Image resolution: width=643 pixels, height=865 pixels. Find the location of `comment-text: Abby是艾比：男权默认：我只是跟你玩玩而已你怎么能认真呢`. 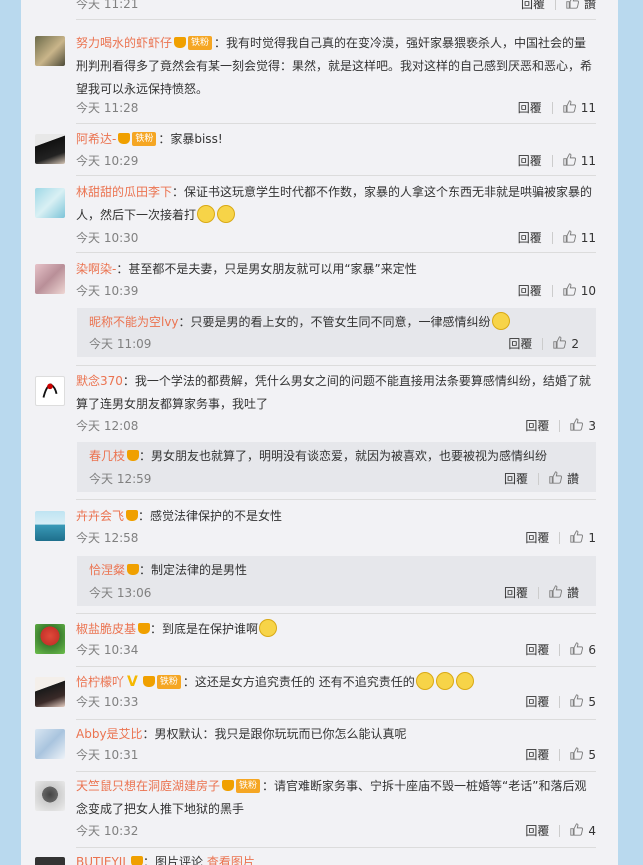

comment-text: Abby是艾比：男权默认：我只是跟你玩玩而已你怎么能认真呢 is located at coordinates (336, 734).